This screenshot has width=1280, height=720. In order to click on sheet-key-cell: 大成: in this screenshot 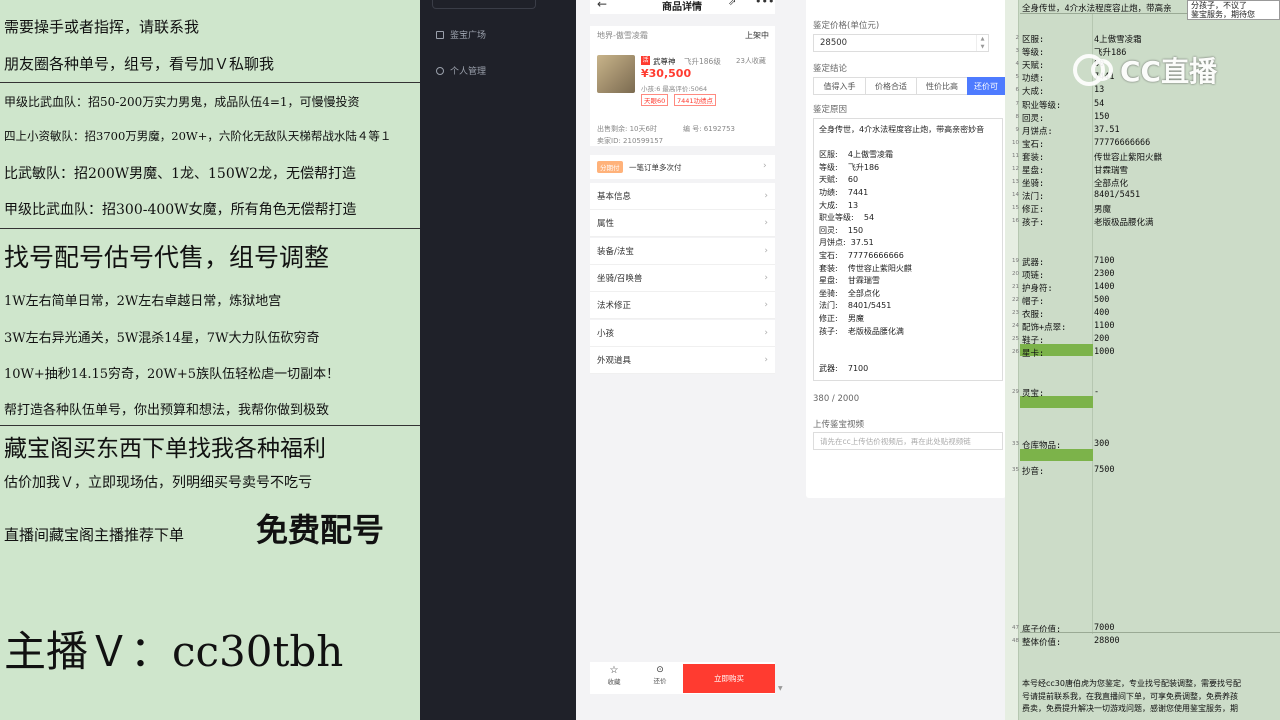, I will do `click(1033, 91)`.